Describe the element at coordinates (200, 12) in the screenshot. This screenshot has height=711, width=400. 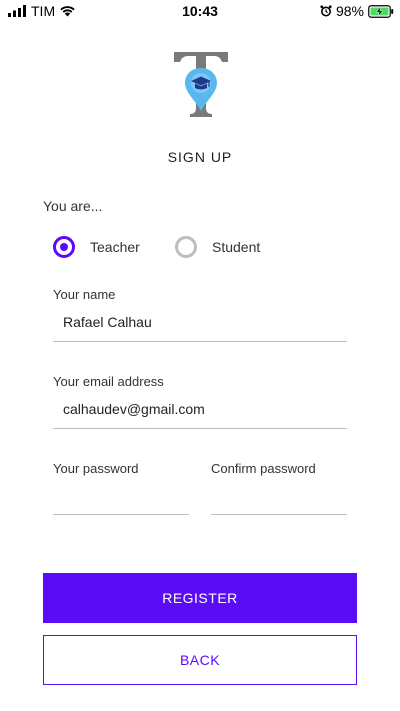
I see `status-bar: TIM 10:43 98%` at that location.